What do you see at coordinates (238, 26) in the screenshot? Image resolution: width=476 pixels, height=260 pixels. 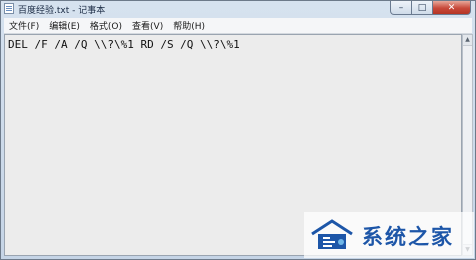 I see `menu-bar: 文件(F) 编辑(E) 格式(O) 查看(V) 帮助(H)` at bounding box center [238, 26].